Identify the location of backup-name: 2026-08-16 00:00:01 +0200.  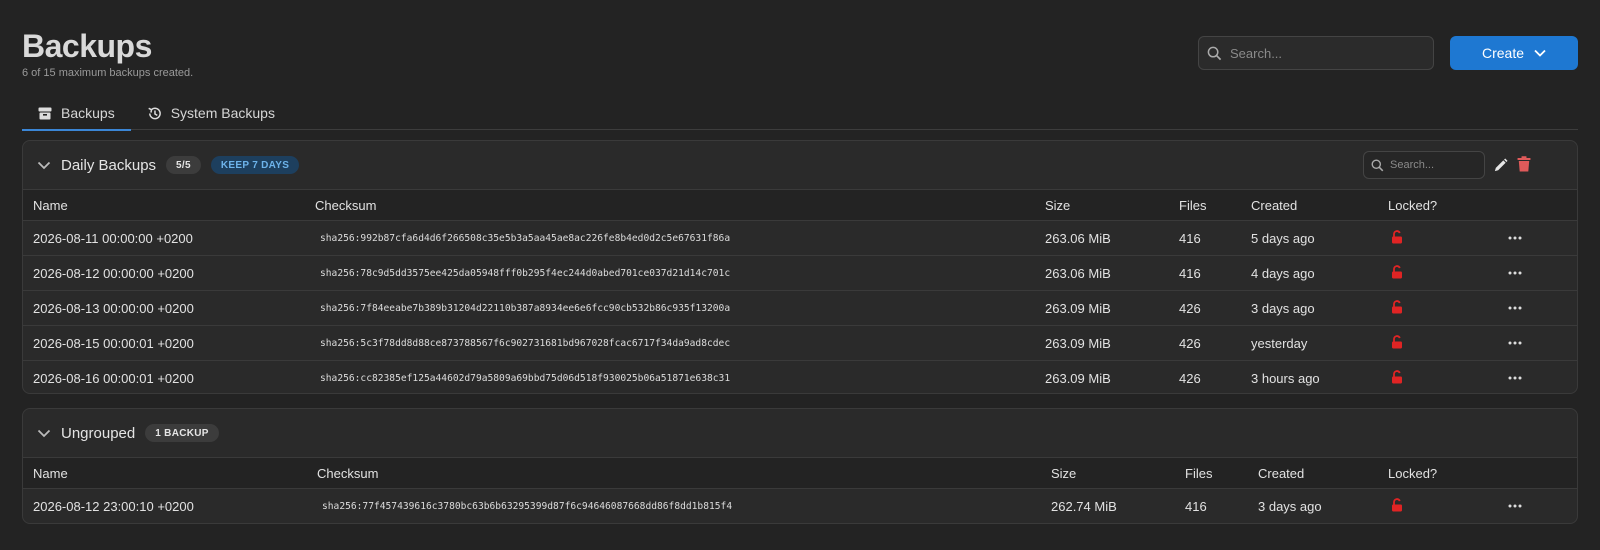
(113, 378).